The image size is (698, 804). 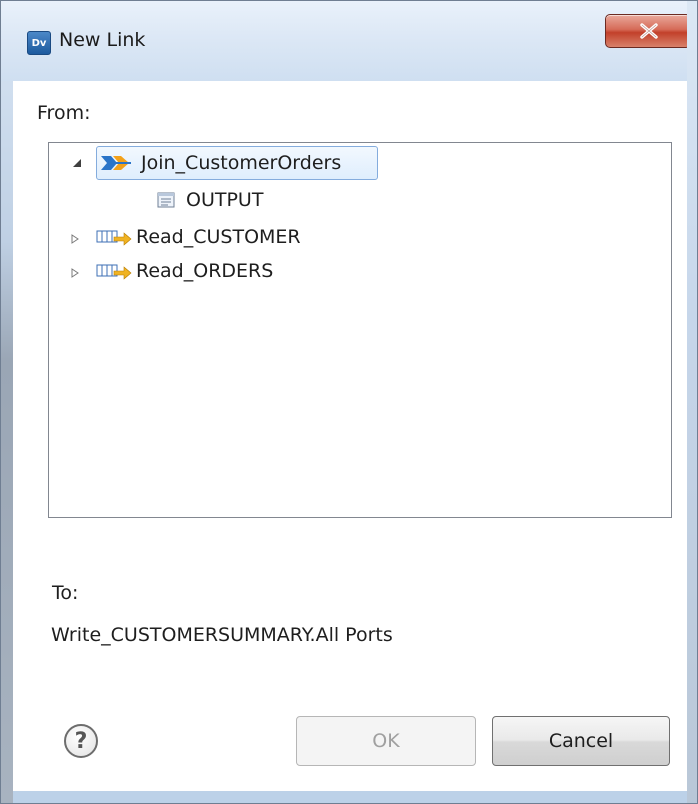 I want to click on to-label: To:, so click(x=65, y=593).